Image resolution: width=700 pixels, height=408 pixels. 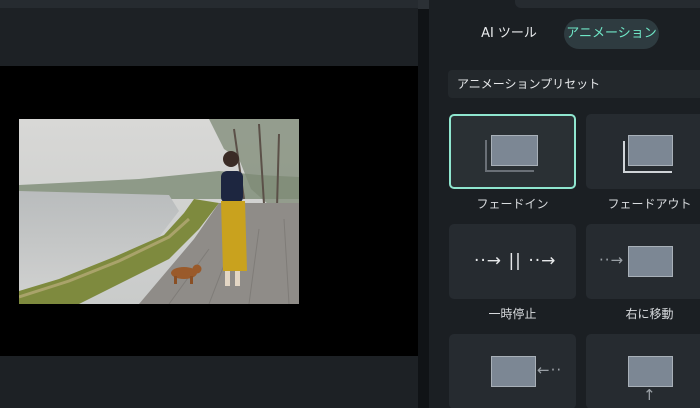 What do you see at coordinates (512, 314) in the screenshot?
I see `preset-label: 一時停止` at bounding box center [512, 314].